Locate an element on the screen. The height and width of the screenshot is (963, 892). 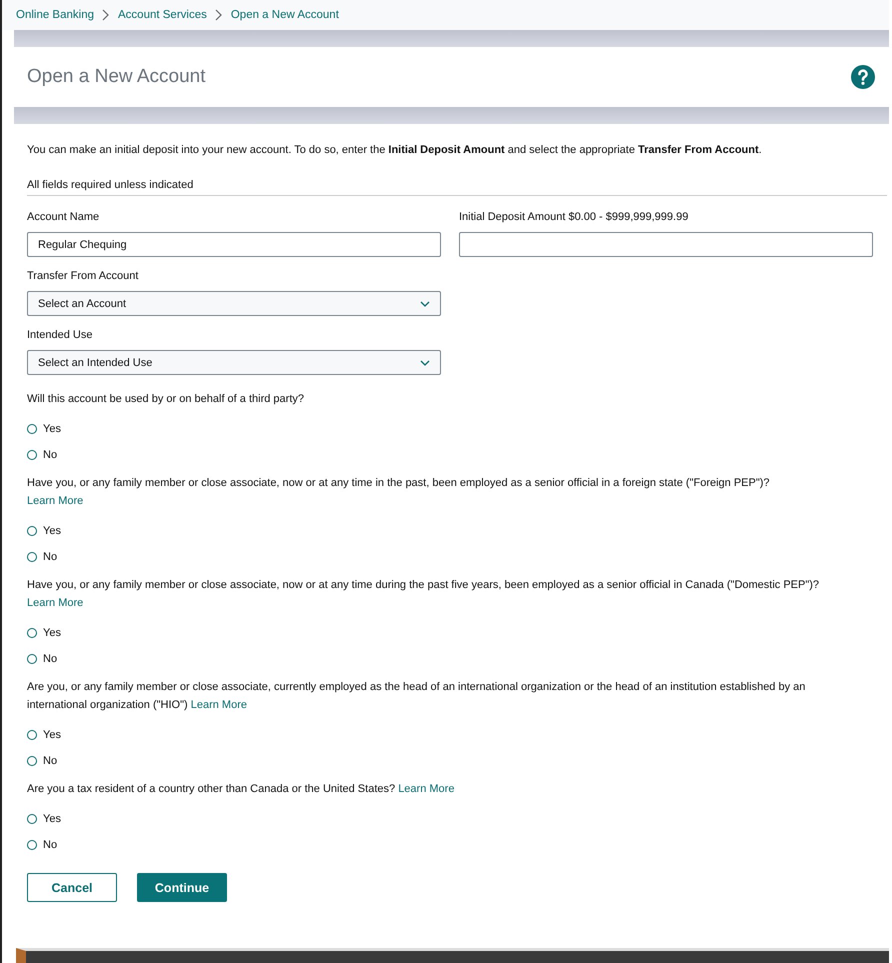
intro-text: You can make an initial deposit into your new account. To do so, enter the Initial Deposit Amount and select the appropriate Transfer From Account. is located at coordinates (395, 150).